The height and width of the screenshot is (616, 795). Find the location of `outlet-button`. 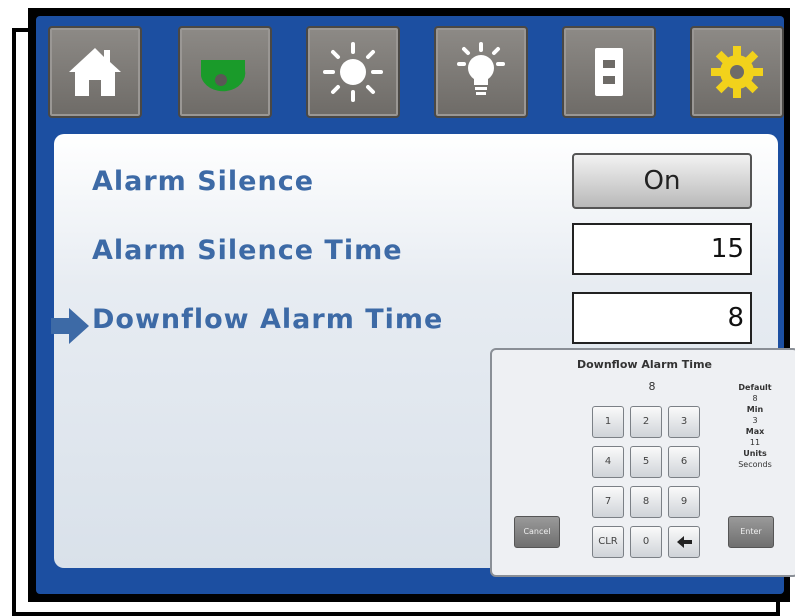

outlet-button is located at coordinates (609, 72).